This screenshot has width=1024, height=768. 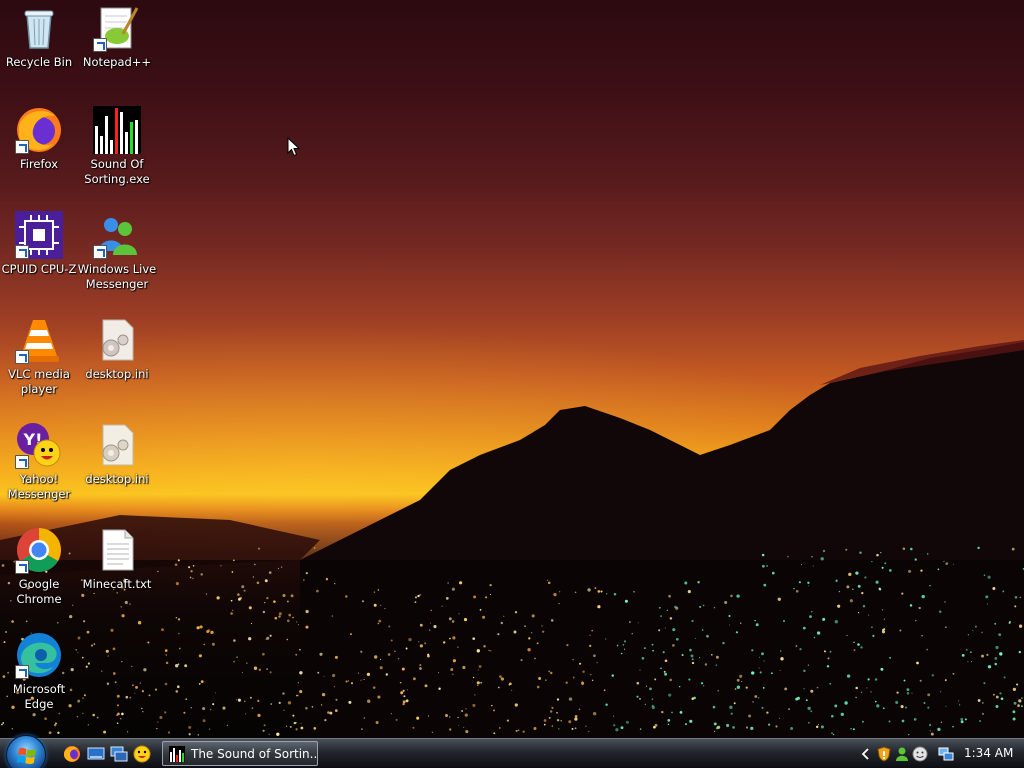 What do you see at coordinates (39, 566) in the screenshot?
I see `google-chrome-icon-item: Google Chrome` at bounding box center [39, 566].